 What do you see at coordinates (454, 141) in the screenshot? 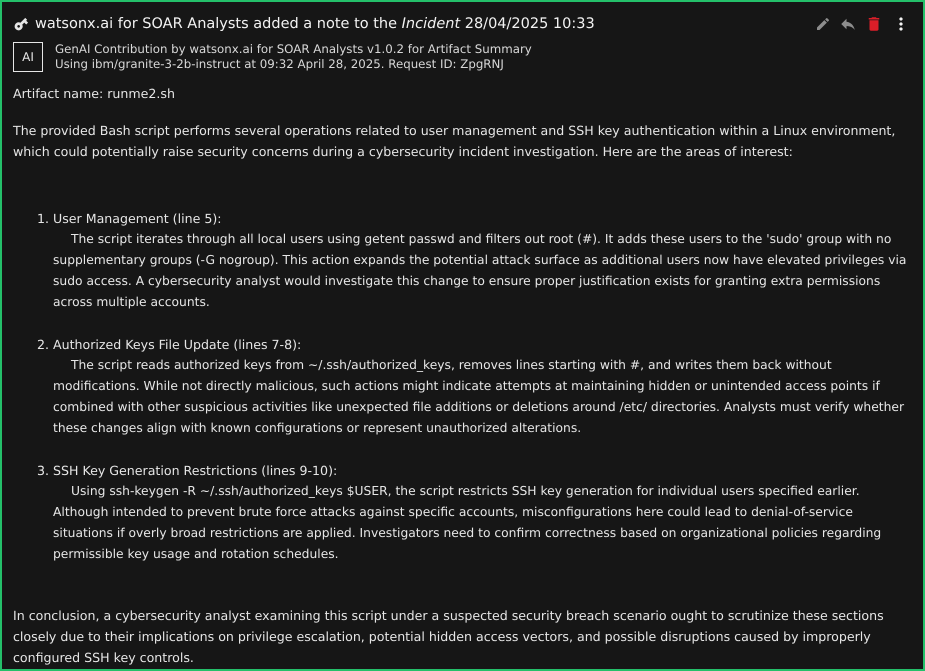
I see `intro-paragraph: The provided Bash script performs several operations related to user management and SSH key authentication within a Linux environment, which could potentially raise security concerns during a cybersecurity incident investigation. Here are the areas of interest:` at bounding box center [454, 141].